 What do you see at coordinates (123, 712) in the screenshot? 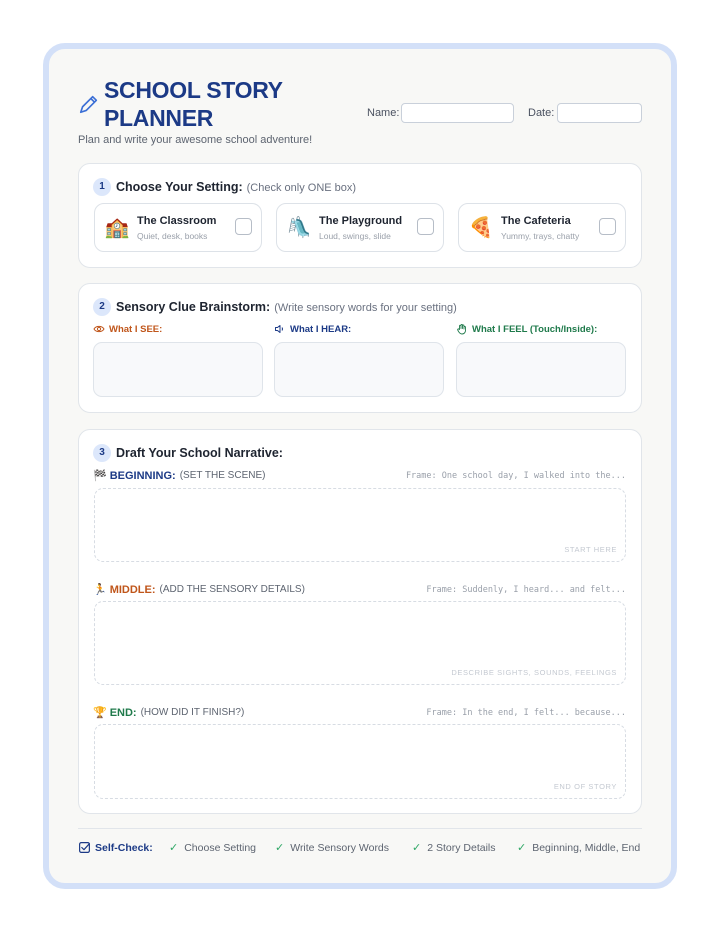
I see `end-head: END:` at bounding box center [123, 712].